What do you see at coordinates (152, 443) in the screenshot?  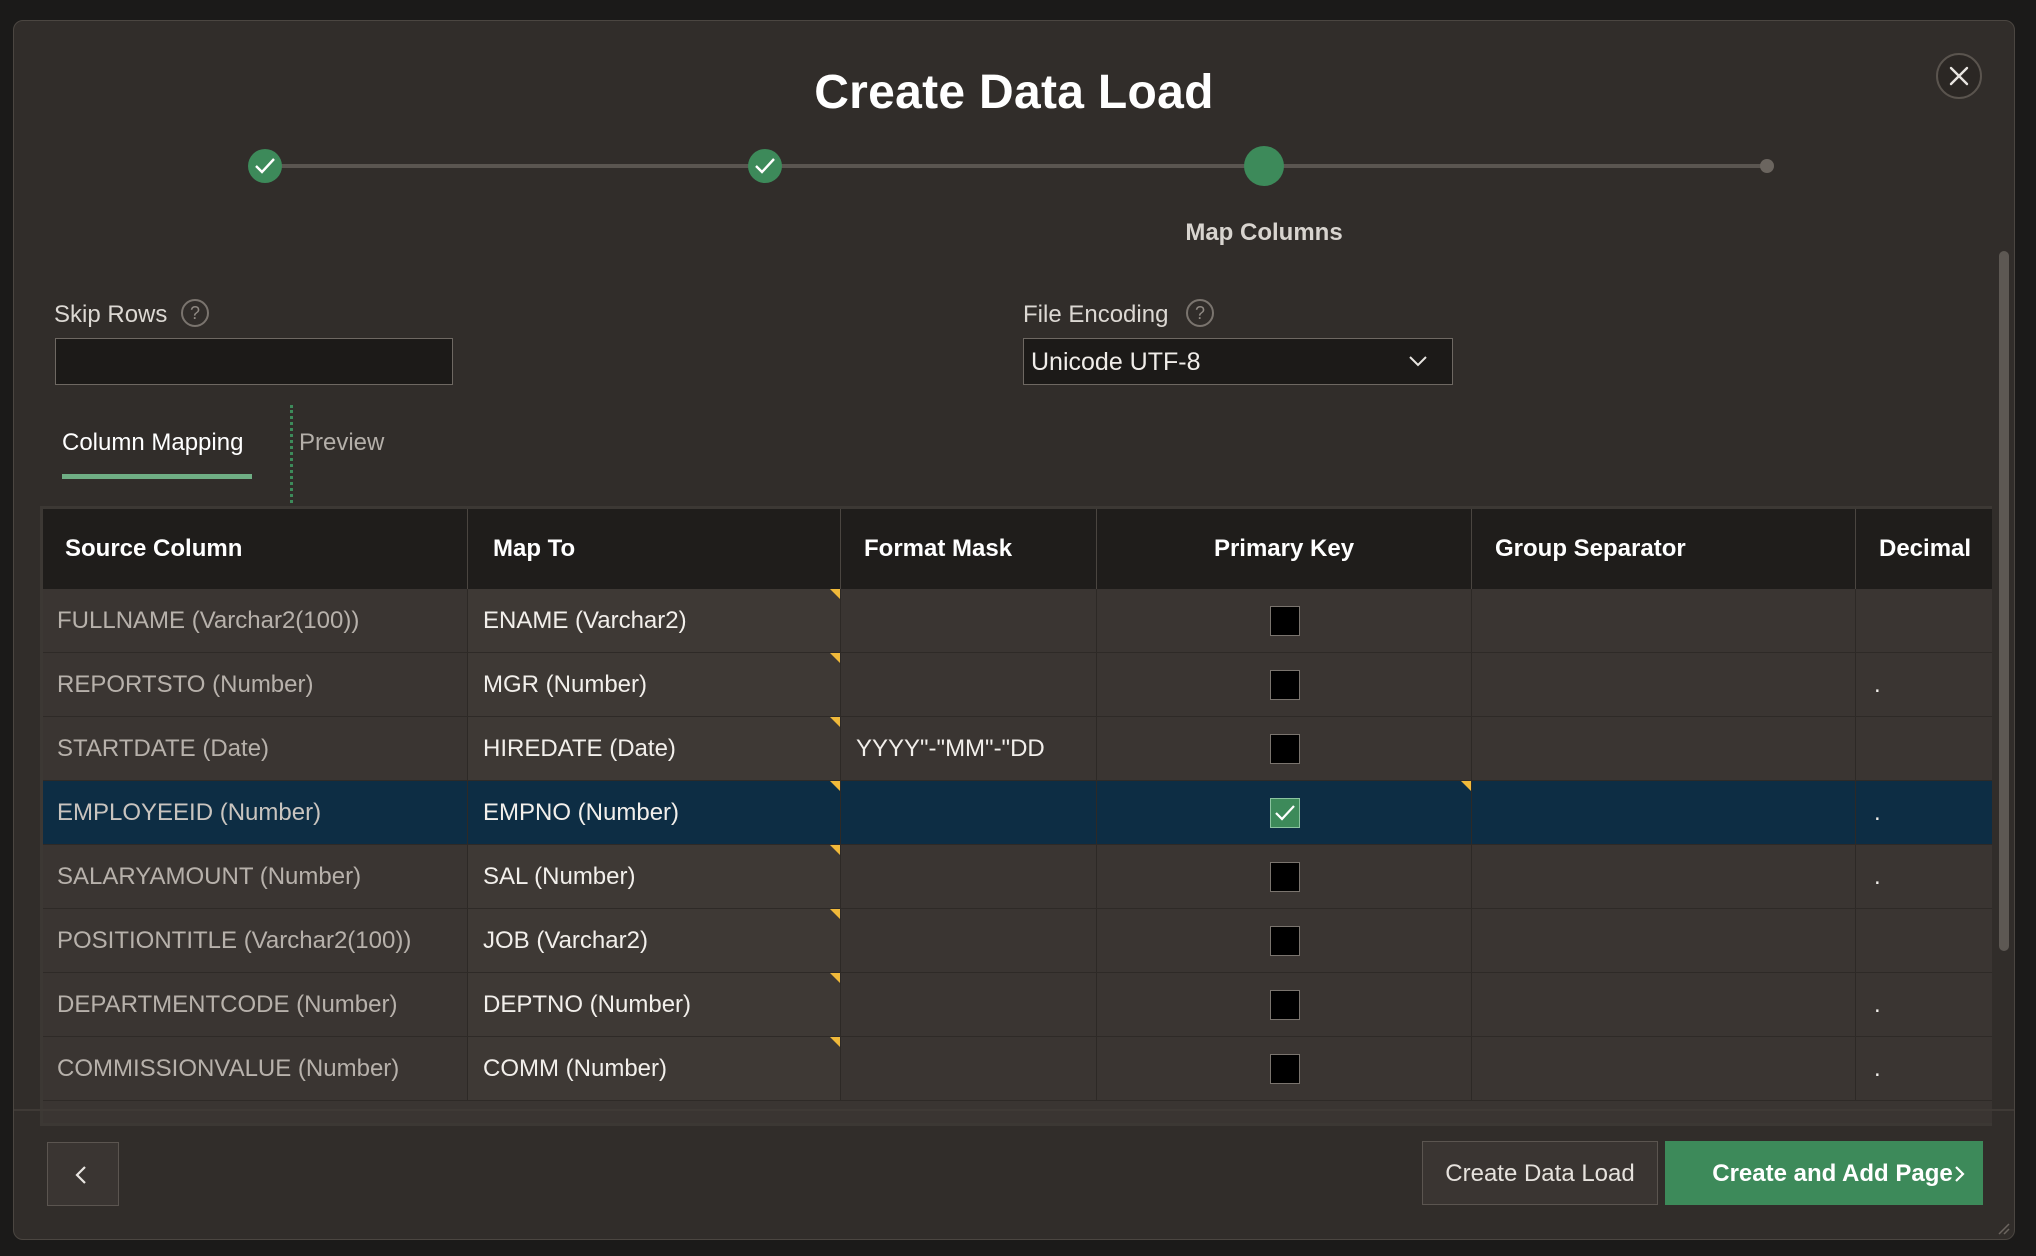 I see `tab-column-mapping: Column Mapping` at bounding box center [152, 443].